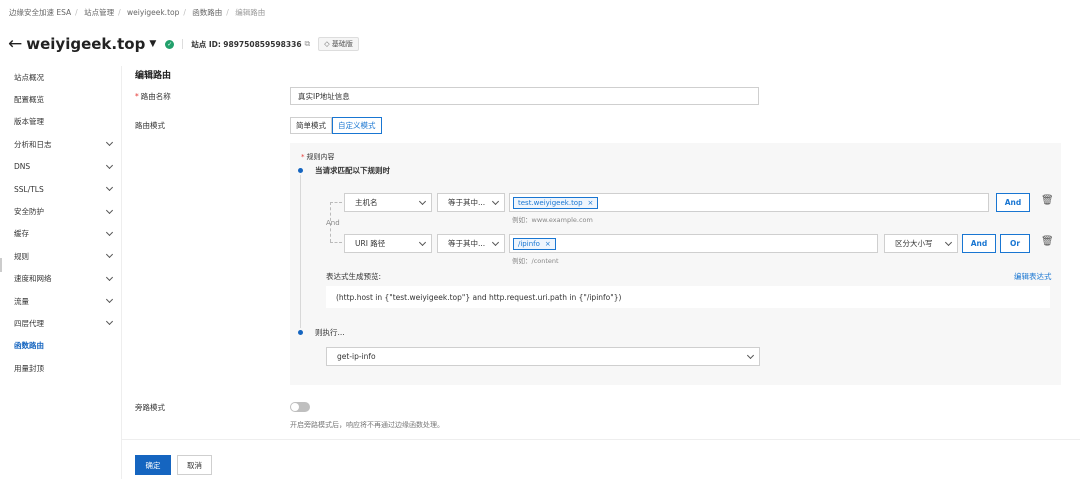 The image size is (1080, 479). What do you see at coordinates (1015, 243) in the screenshot?
I see `add-or-button: Or` at bounding box center [1015, 243].